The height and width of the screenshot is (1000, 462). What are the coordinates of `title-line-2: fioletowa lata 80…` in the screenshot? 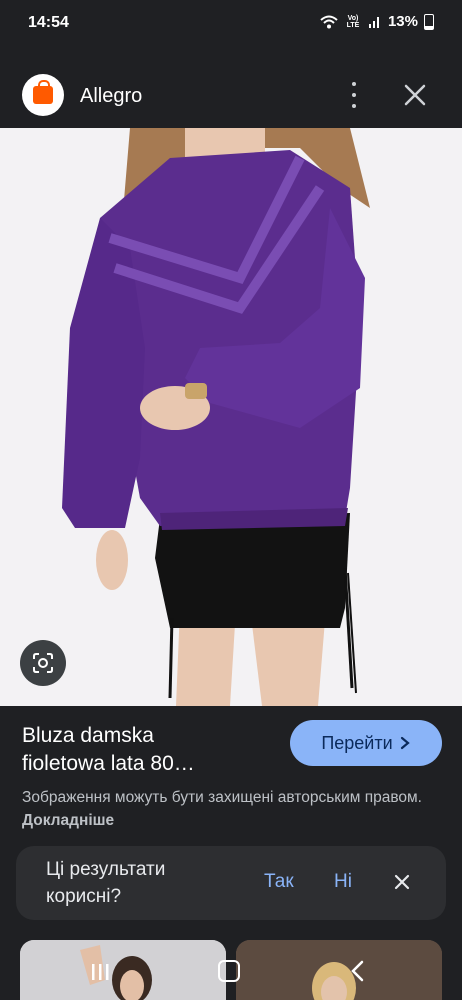 It's located at (108, 763).